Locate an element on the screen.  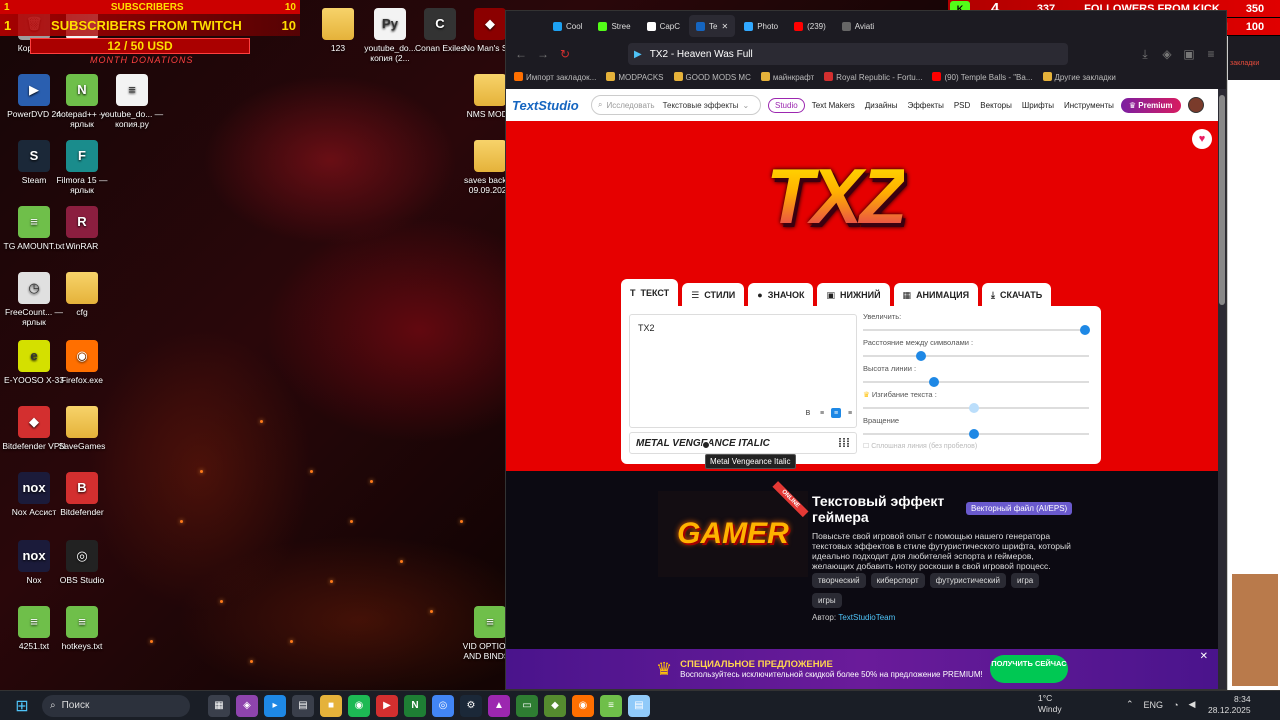
menu-icon: ≡ is located at coordinates (1211, 54).